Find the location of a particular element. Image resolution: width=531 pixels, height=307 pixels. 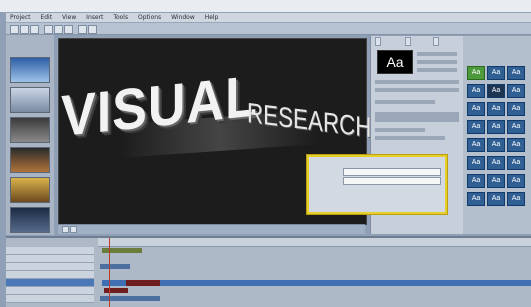

property-group is located at coordinates (417, 117).